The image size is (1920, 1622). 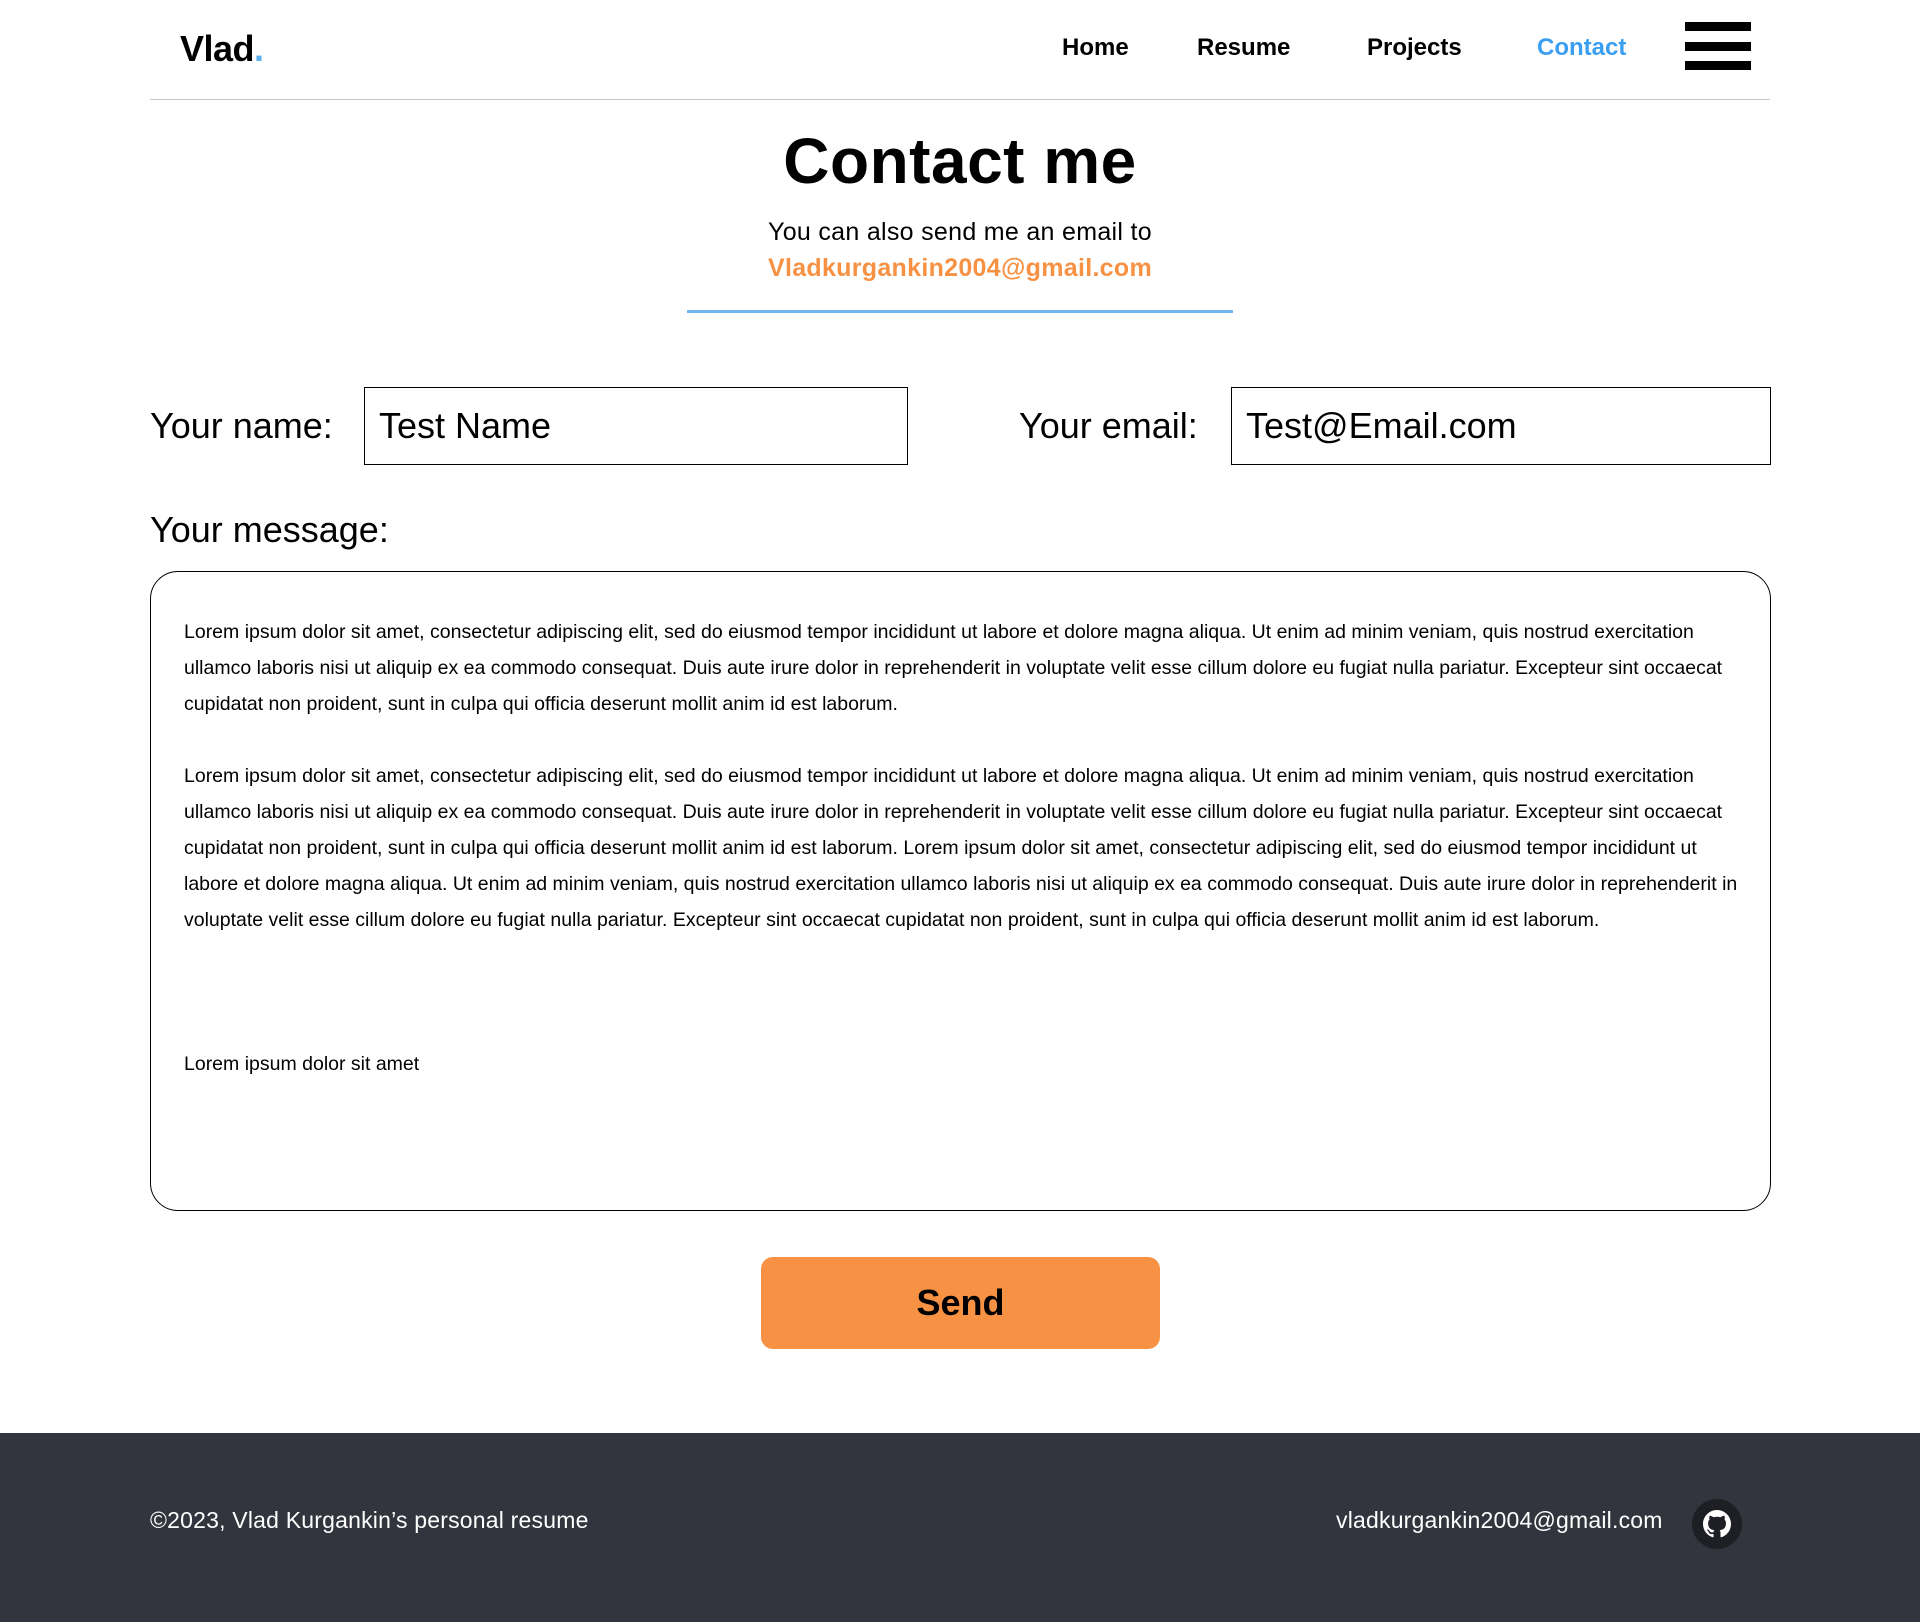 What do you see at coordinates (960, 311) in the screenshot?
I see `title-divider` at bounding box center [960, 311].